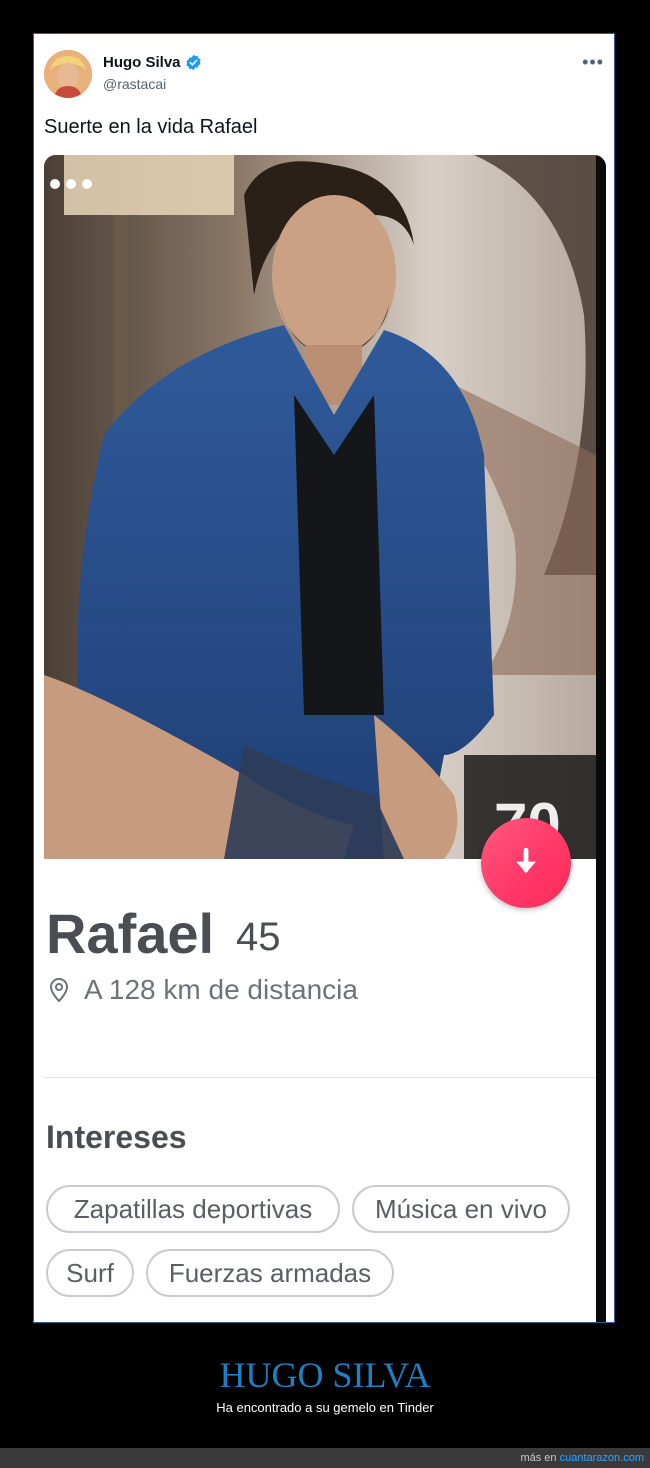 This screenshot has height=1468, width=650. What do you see at coordinates (538, 1458) in the screenshot?
I see `footer-prefix: más en` at bounding box center [538, 1458].